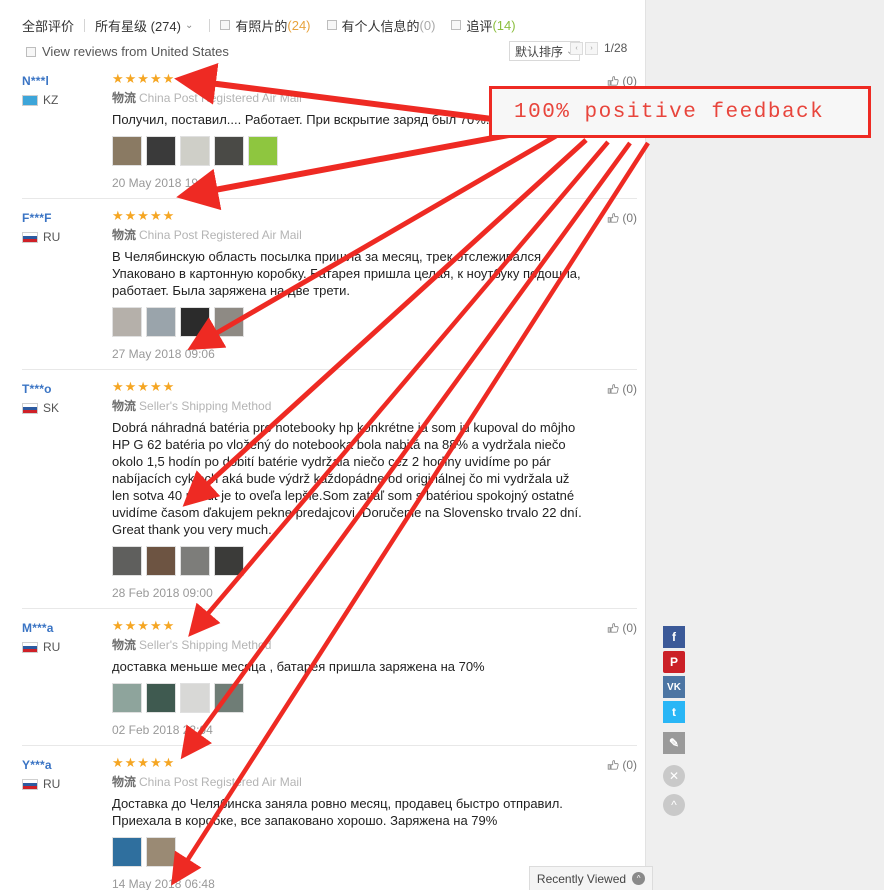 The height and width of the screenshot is (890, 884). I want to click on pinterest-icon: P, so click(674, 662).